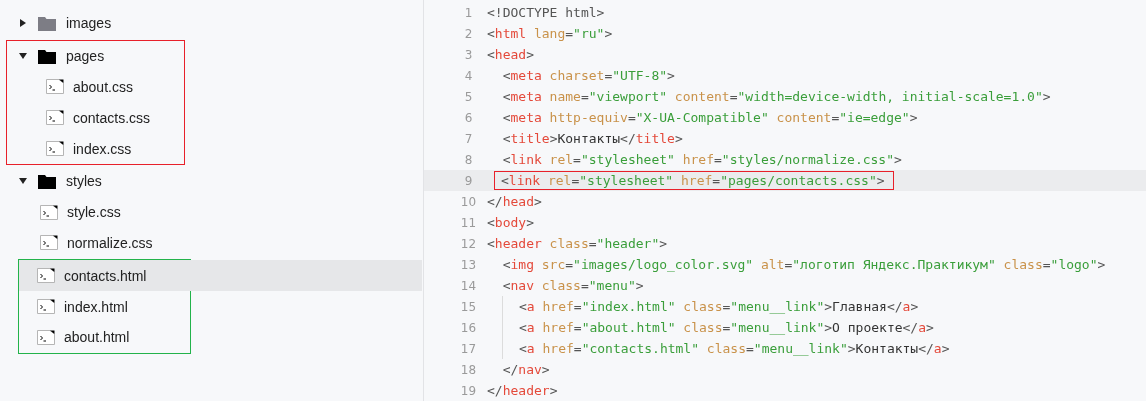 The height and width of the screenshot is (401, 1146). What do you see at coordinates (734, 348) in the screenshot?
I see `code-line: <a href="contacts.html" class="menu__link">Контакты</a>` at bounding box center [734, 348].